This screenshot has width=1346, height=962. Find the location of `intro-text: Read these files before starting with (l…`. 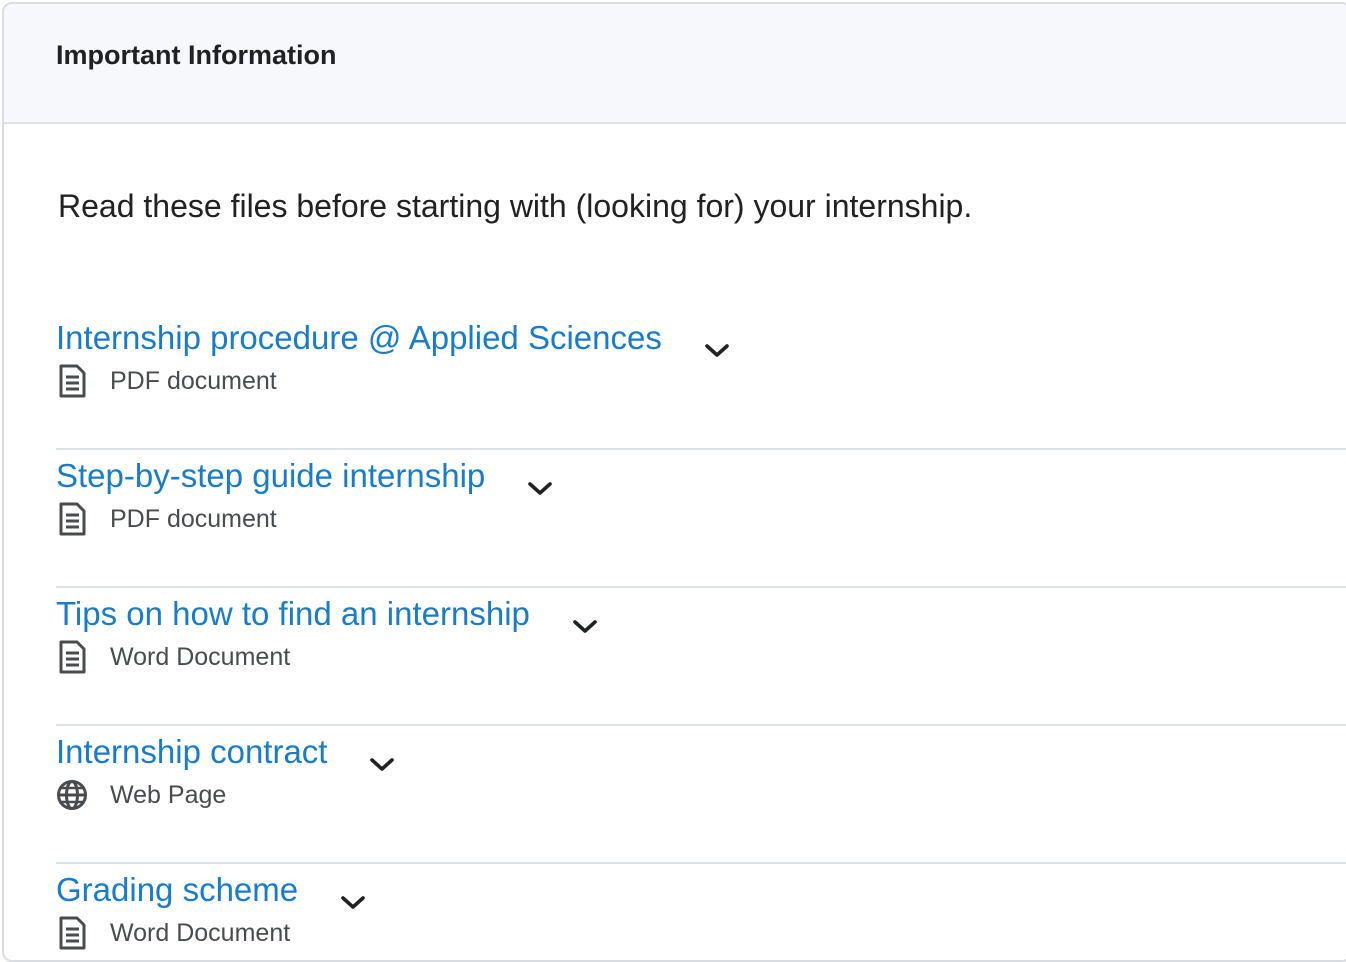

intro-text: Read these files before starting with (l… is located at coordinates (515, 206).